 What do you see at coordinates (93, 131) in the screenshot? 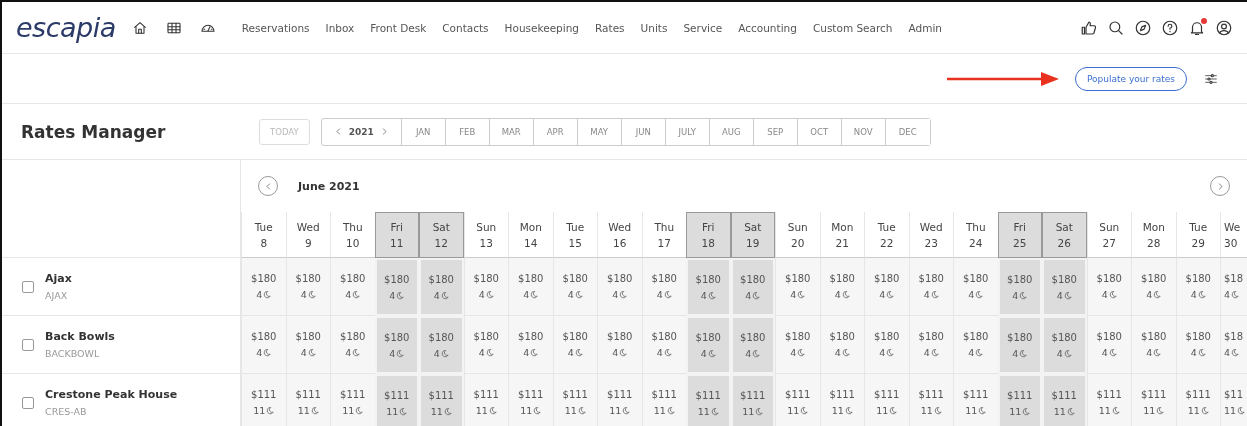
I see `page-title: Rates Manager` at bounding box center [93, 131].